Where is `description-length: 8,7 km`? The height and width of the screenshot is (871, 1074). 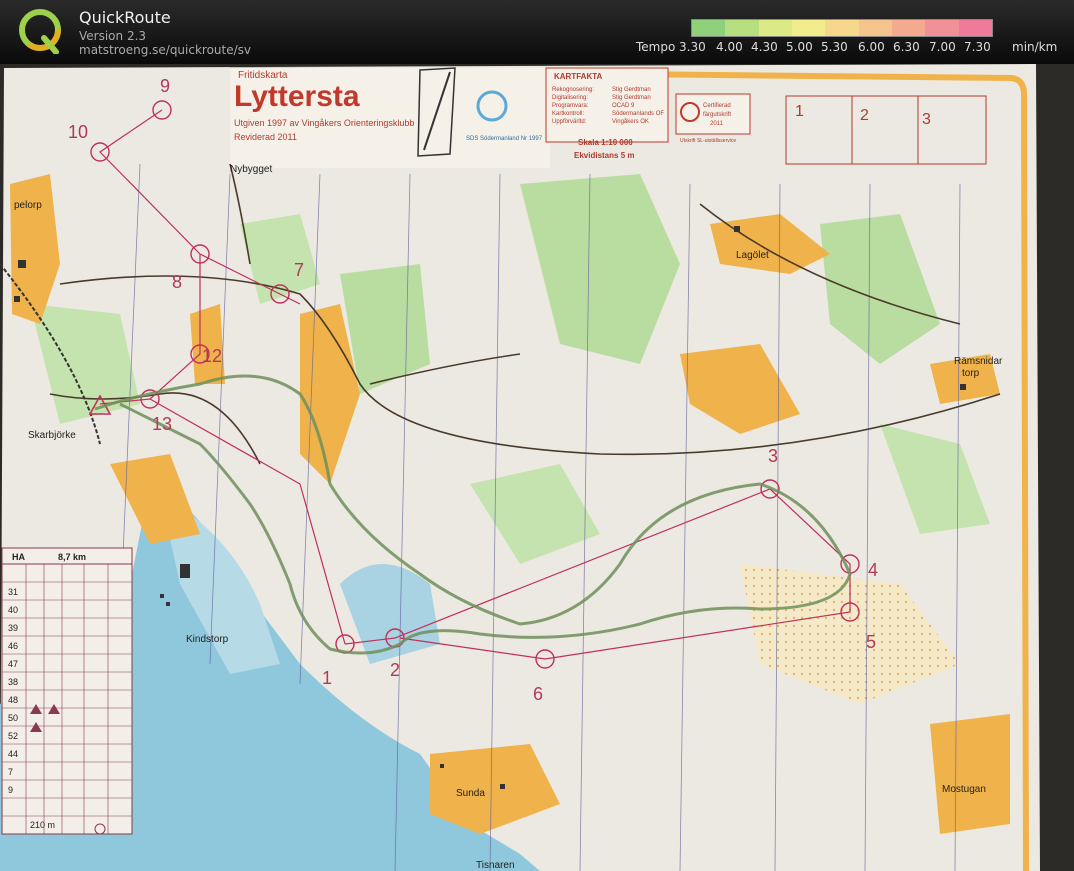
description-length: 8,7 km is located at coordinates (72, 557).